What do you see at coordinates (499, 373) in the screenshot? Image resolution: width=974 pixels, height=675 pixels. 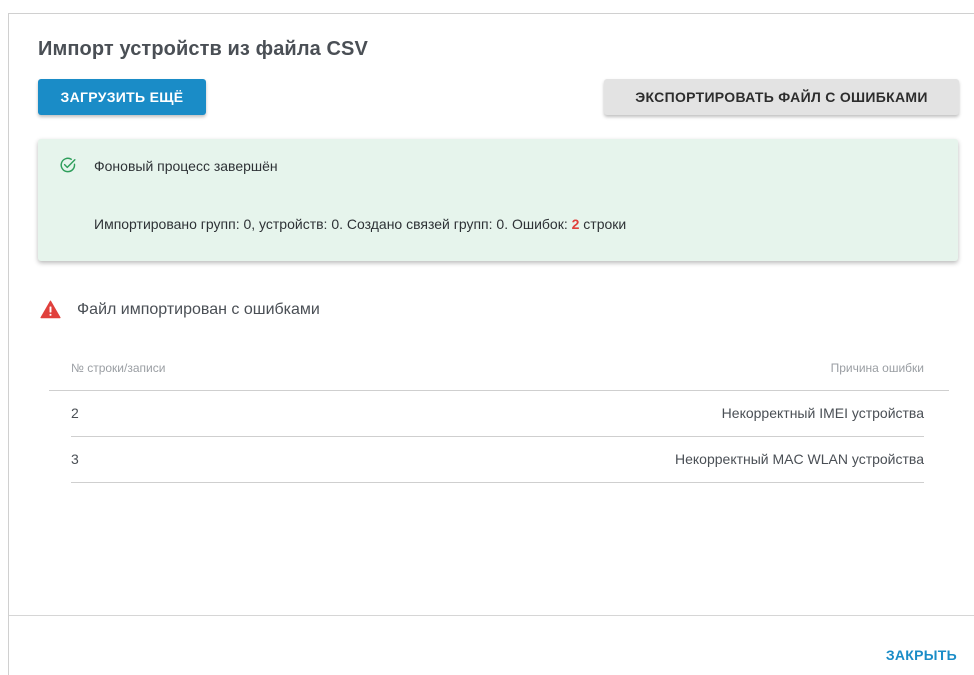 I see `table-header: № строки/записи Причина ошибки` at bounding box center [499, 373].